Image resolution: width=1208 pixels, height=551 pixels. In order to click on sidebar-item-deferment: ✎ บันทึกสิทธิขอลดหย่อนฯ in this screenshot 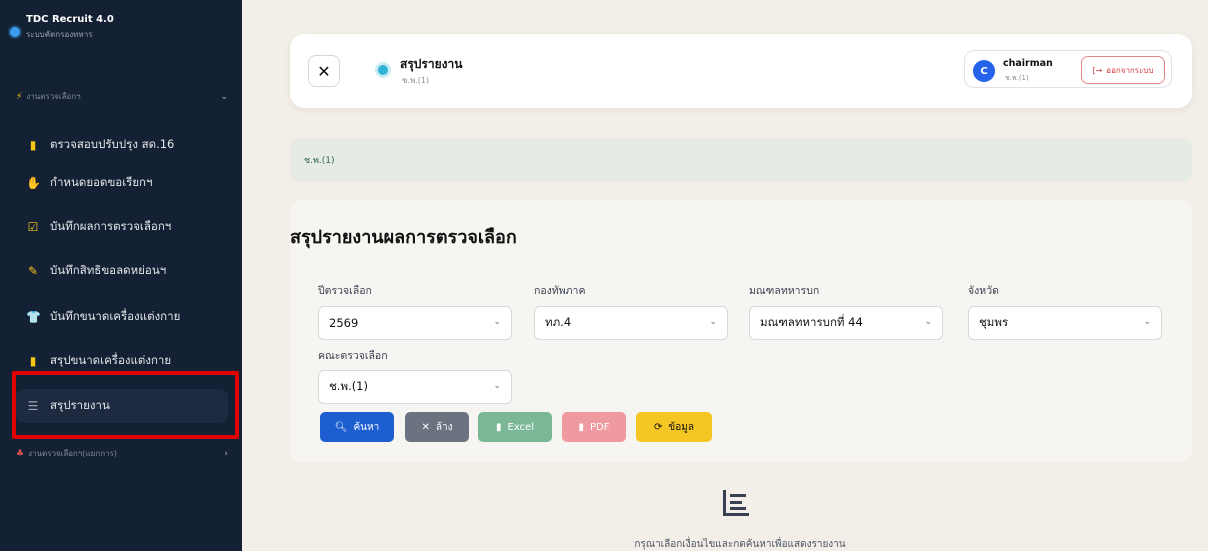, I will do `click(122, 271)`.